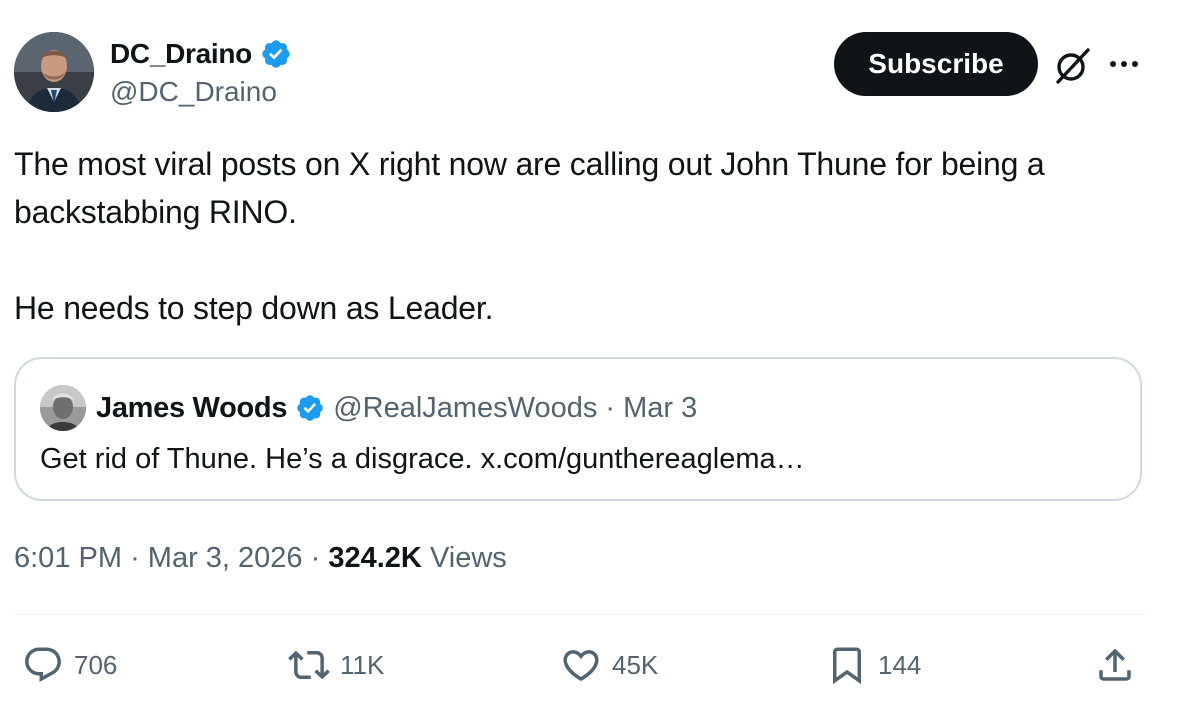 Image resolution: width=1178 pixels, height=716 pixels. I want to click on action-bar: 706 11K 45K 144, so click(589, 665).